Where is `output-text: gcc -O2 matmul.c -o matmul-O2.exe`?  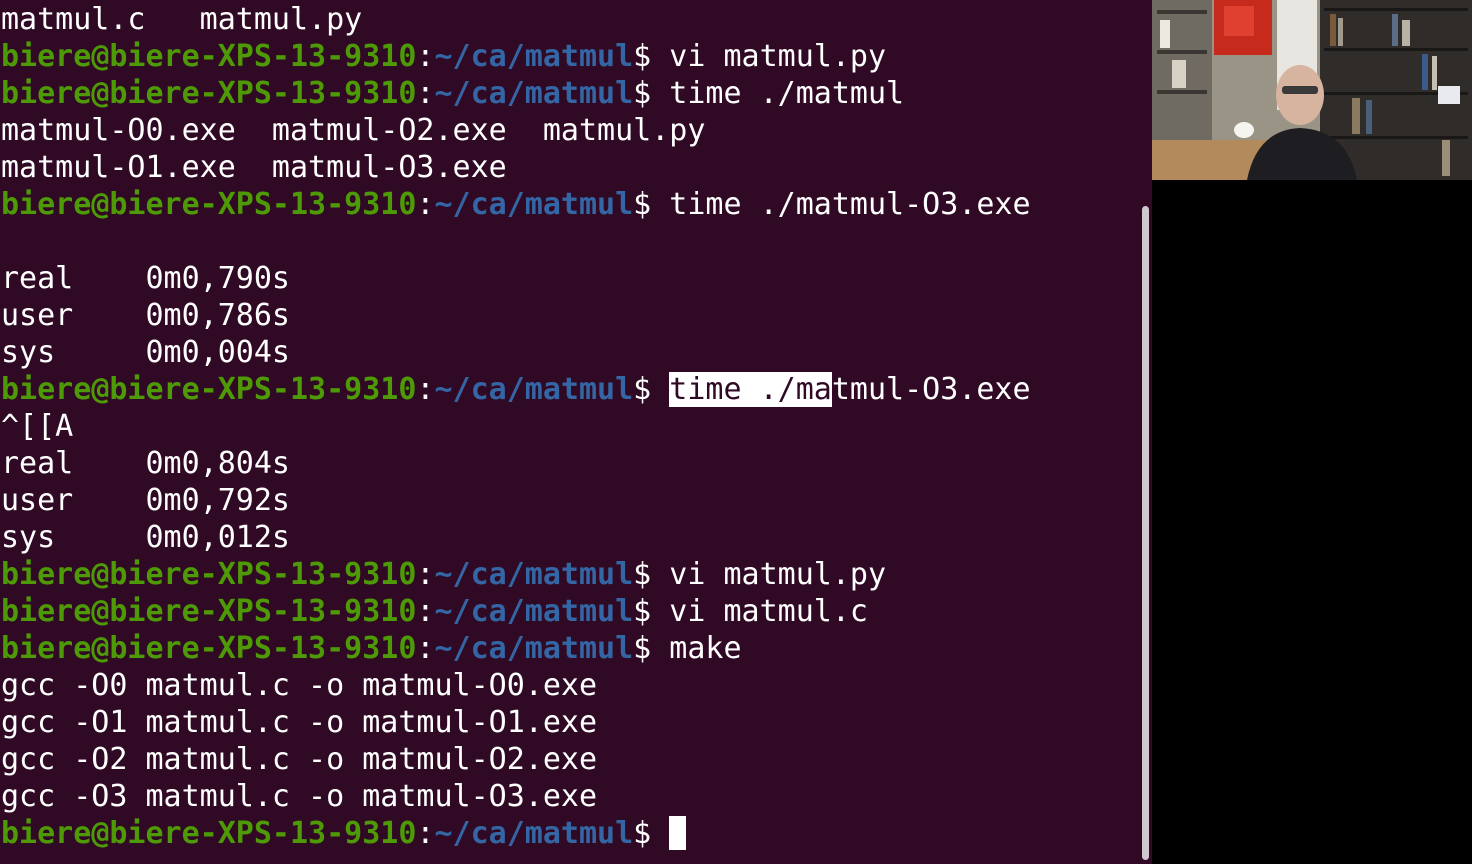
output-text: gcc -O2 matmul.c -o matmul-O2.exe is located at coordinates (299, 759).